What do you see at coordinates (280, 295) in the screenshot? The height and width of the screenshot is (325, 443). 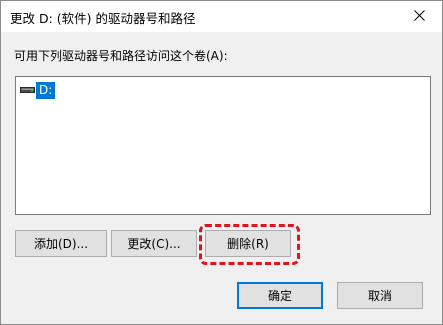 I see `ok-button: 确定` at bounding box center [280, 295].